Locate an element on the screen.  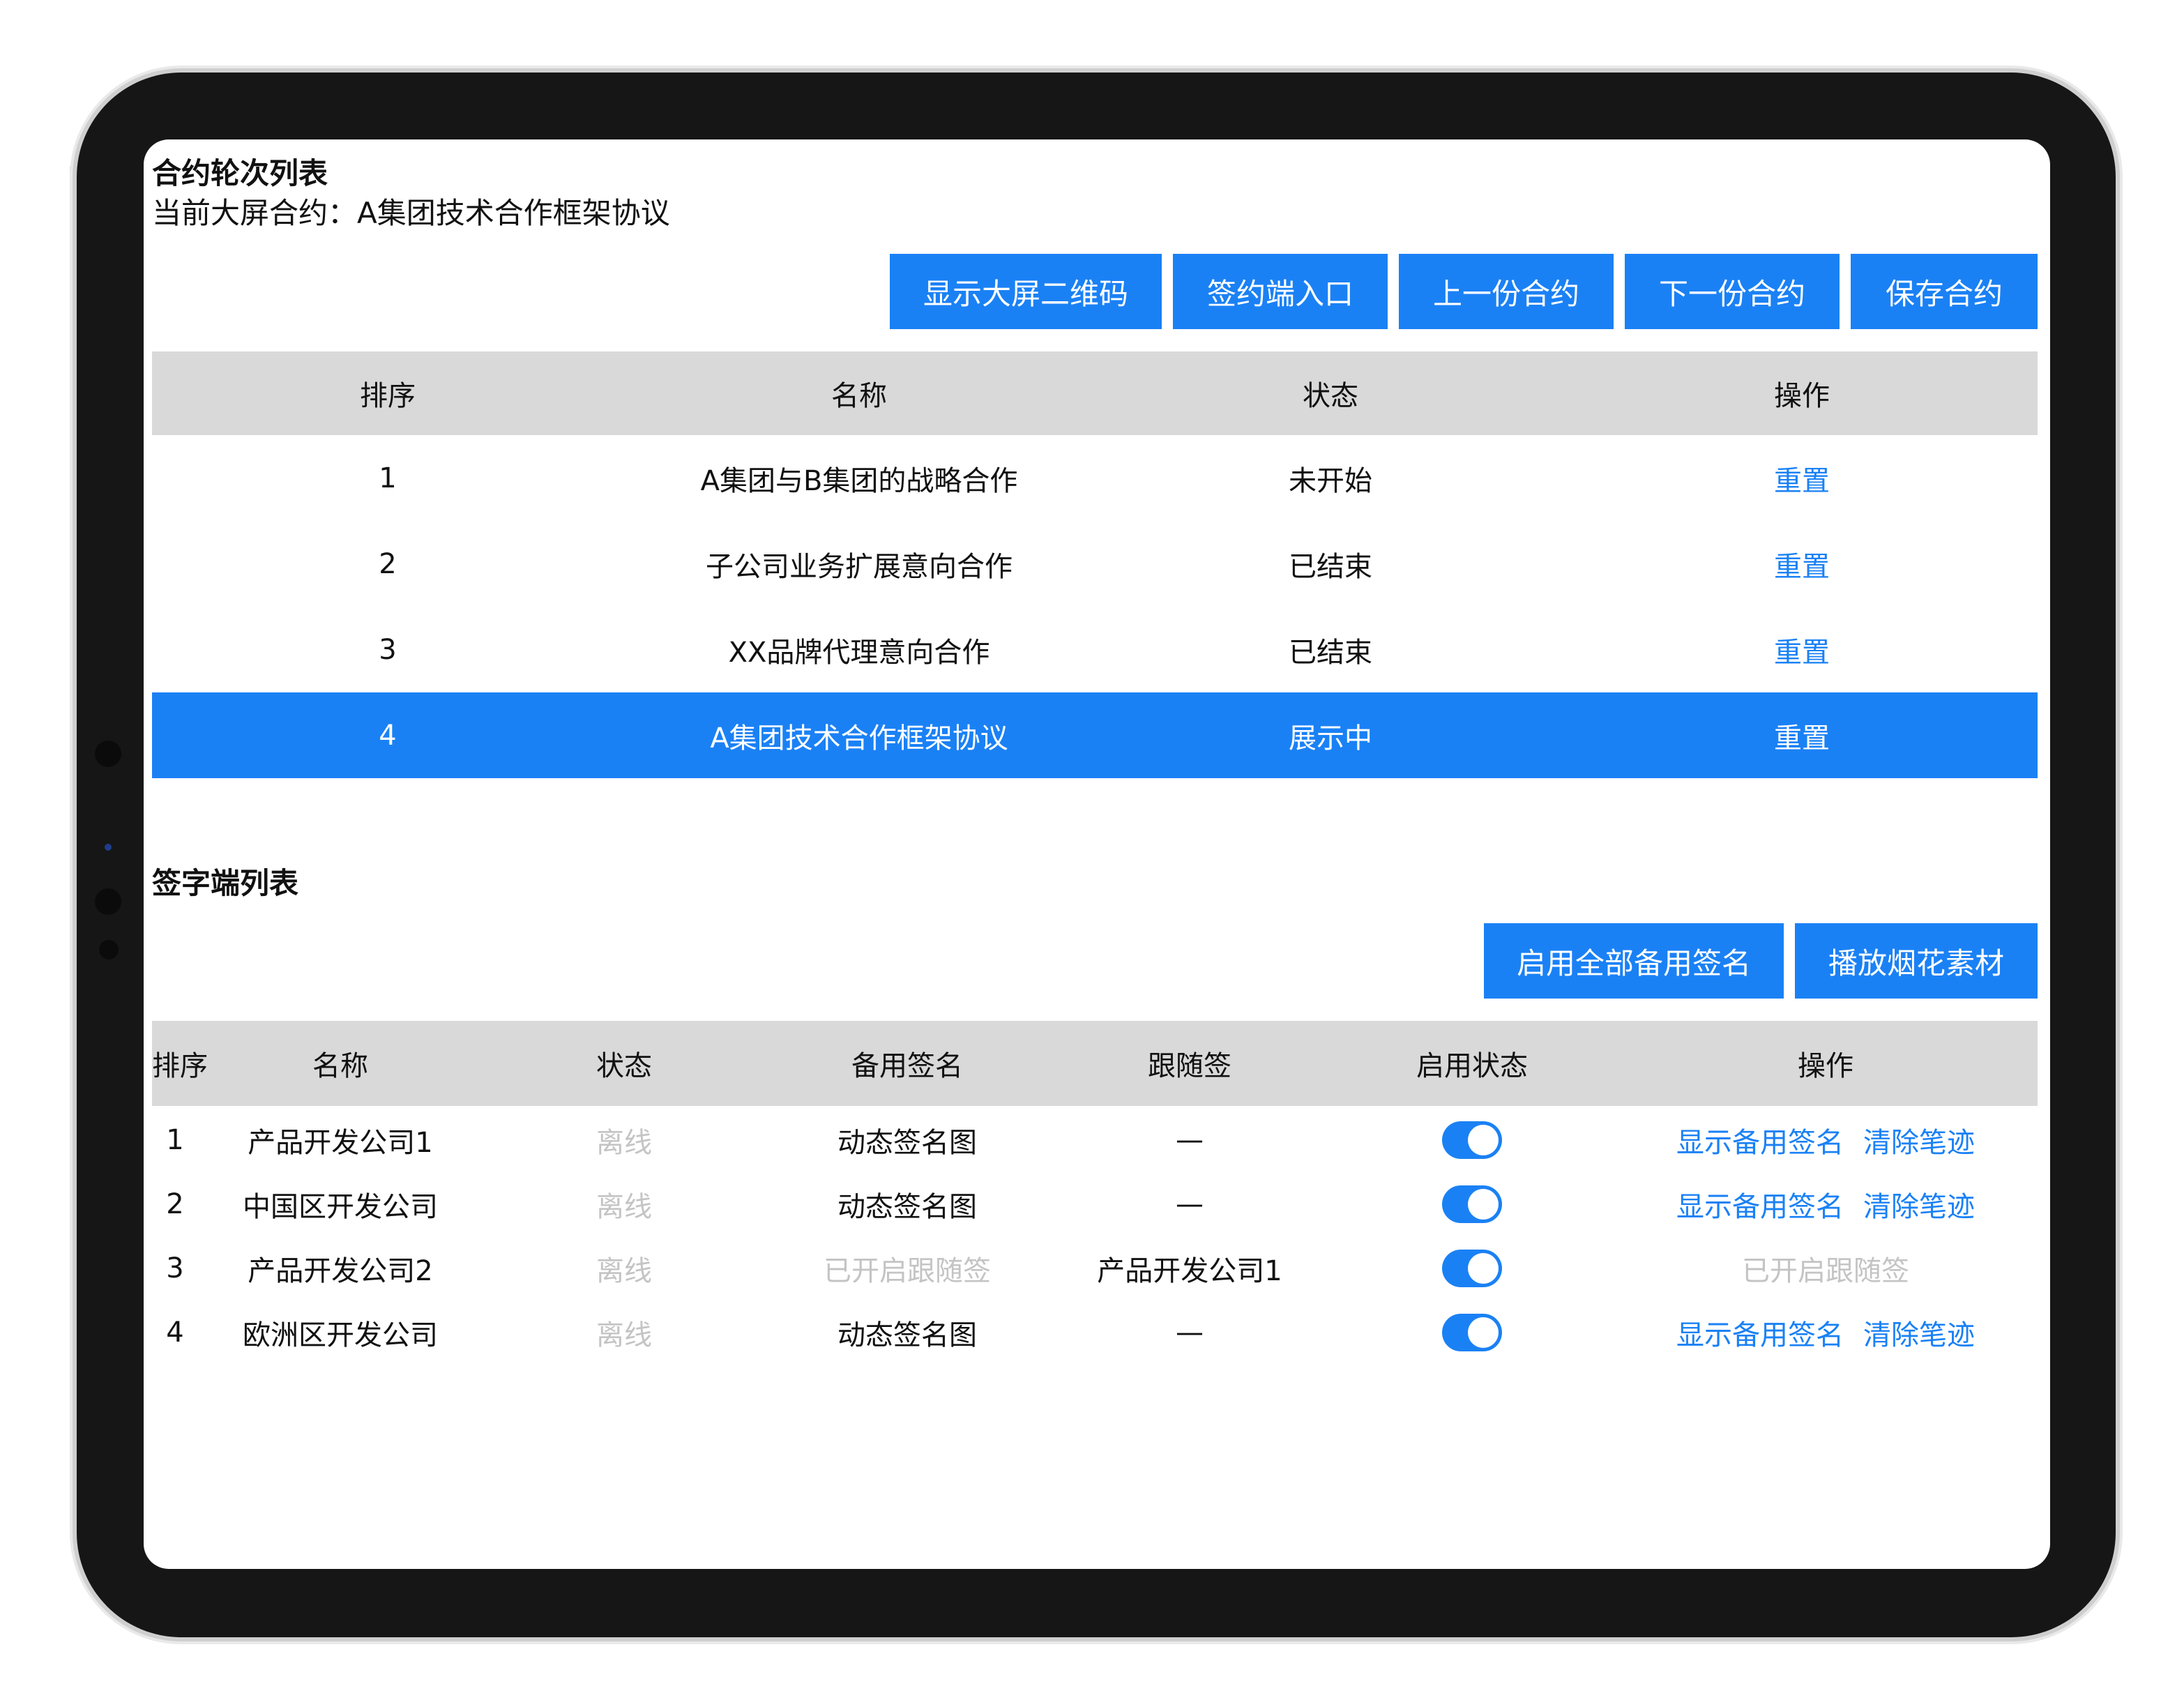
row-name: A集团技术合作框架协议 is located at coordinates (859, 738).